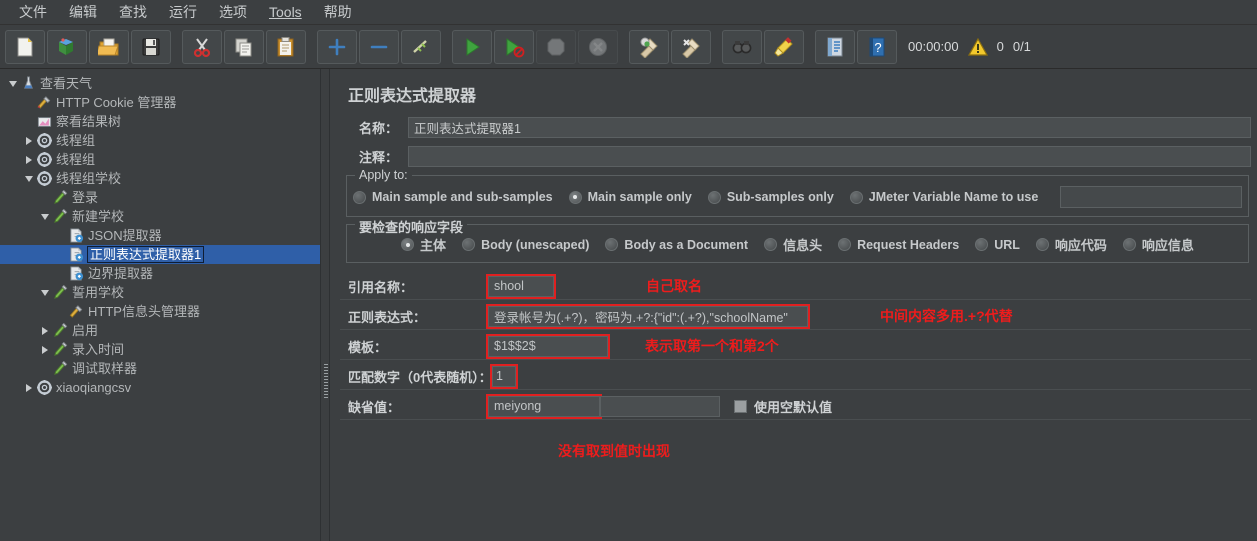 The image size is (1257, 541). What do you see at coordinates (76, 159) in the screenshot?
I see `tree-node-label: 线程组` at bounding box center [76, 159].